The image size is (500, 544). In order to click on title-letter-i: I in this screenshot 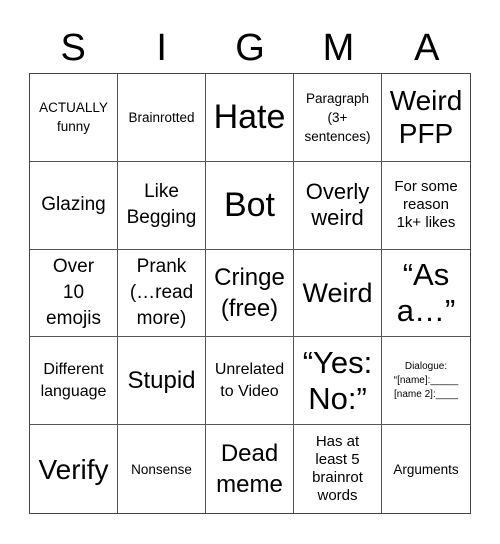, I will do `click(161, 48)`.